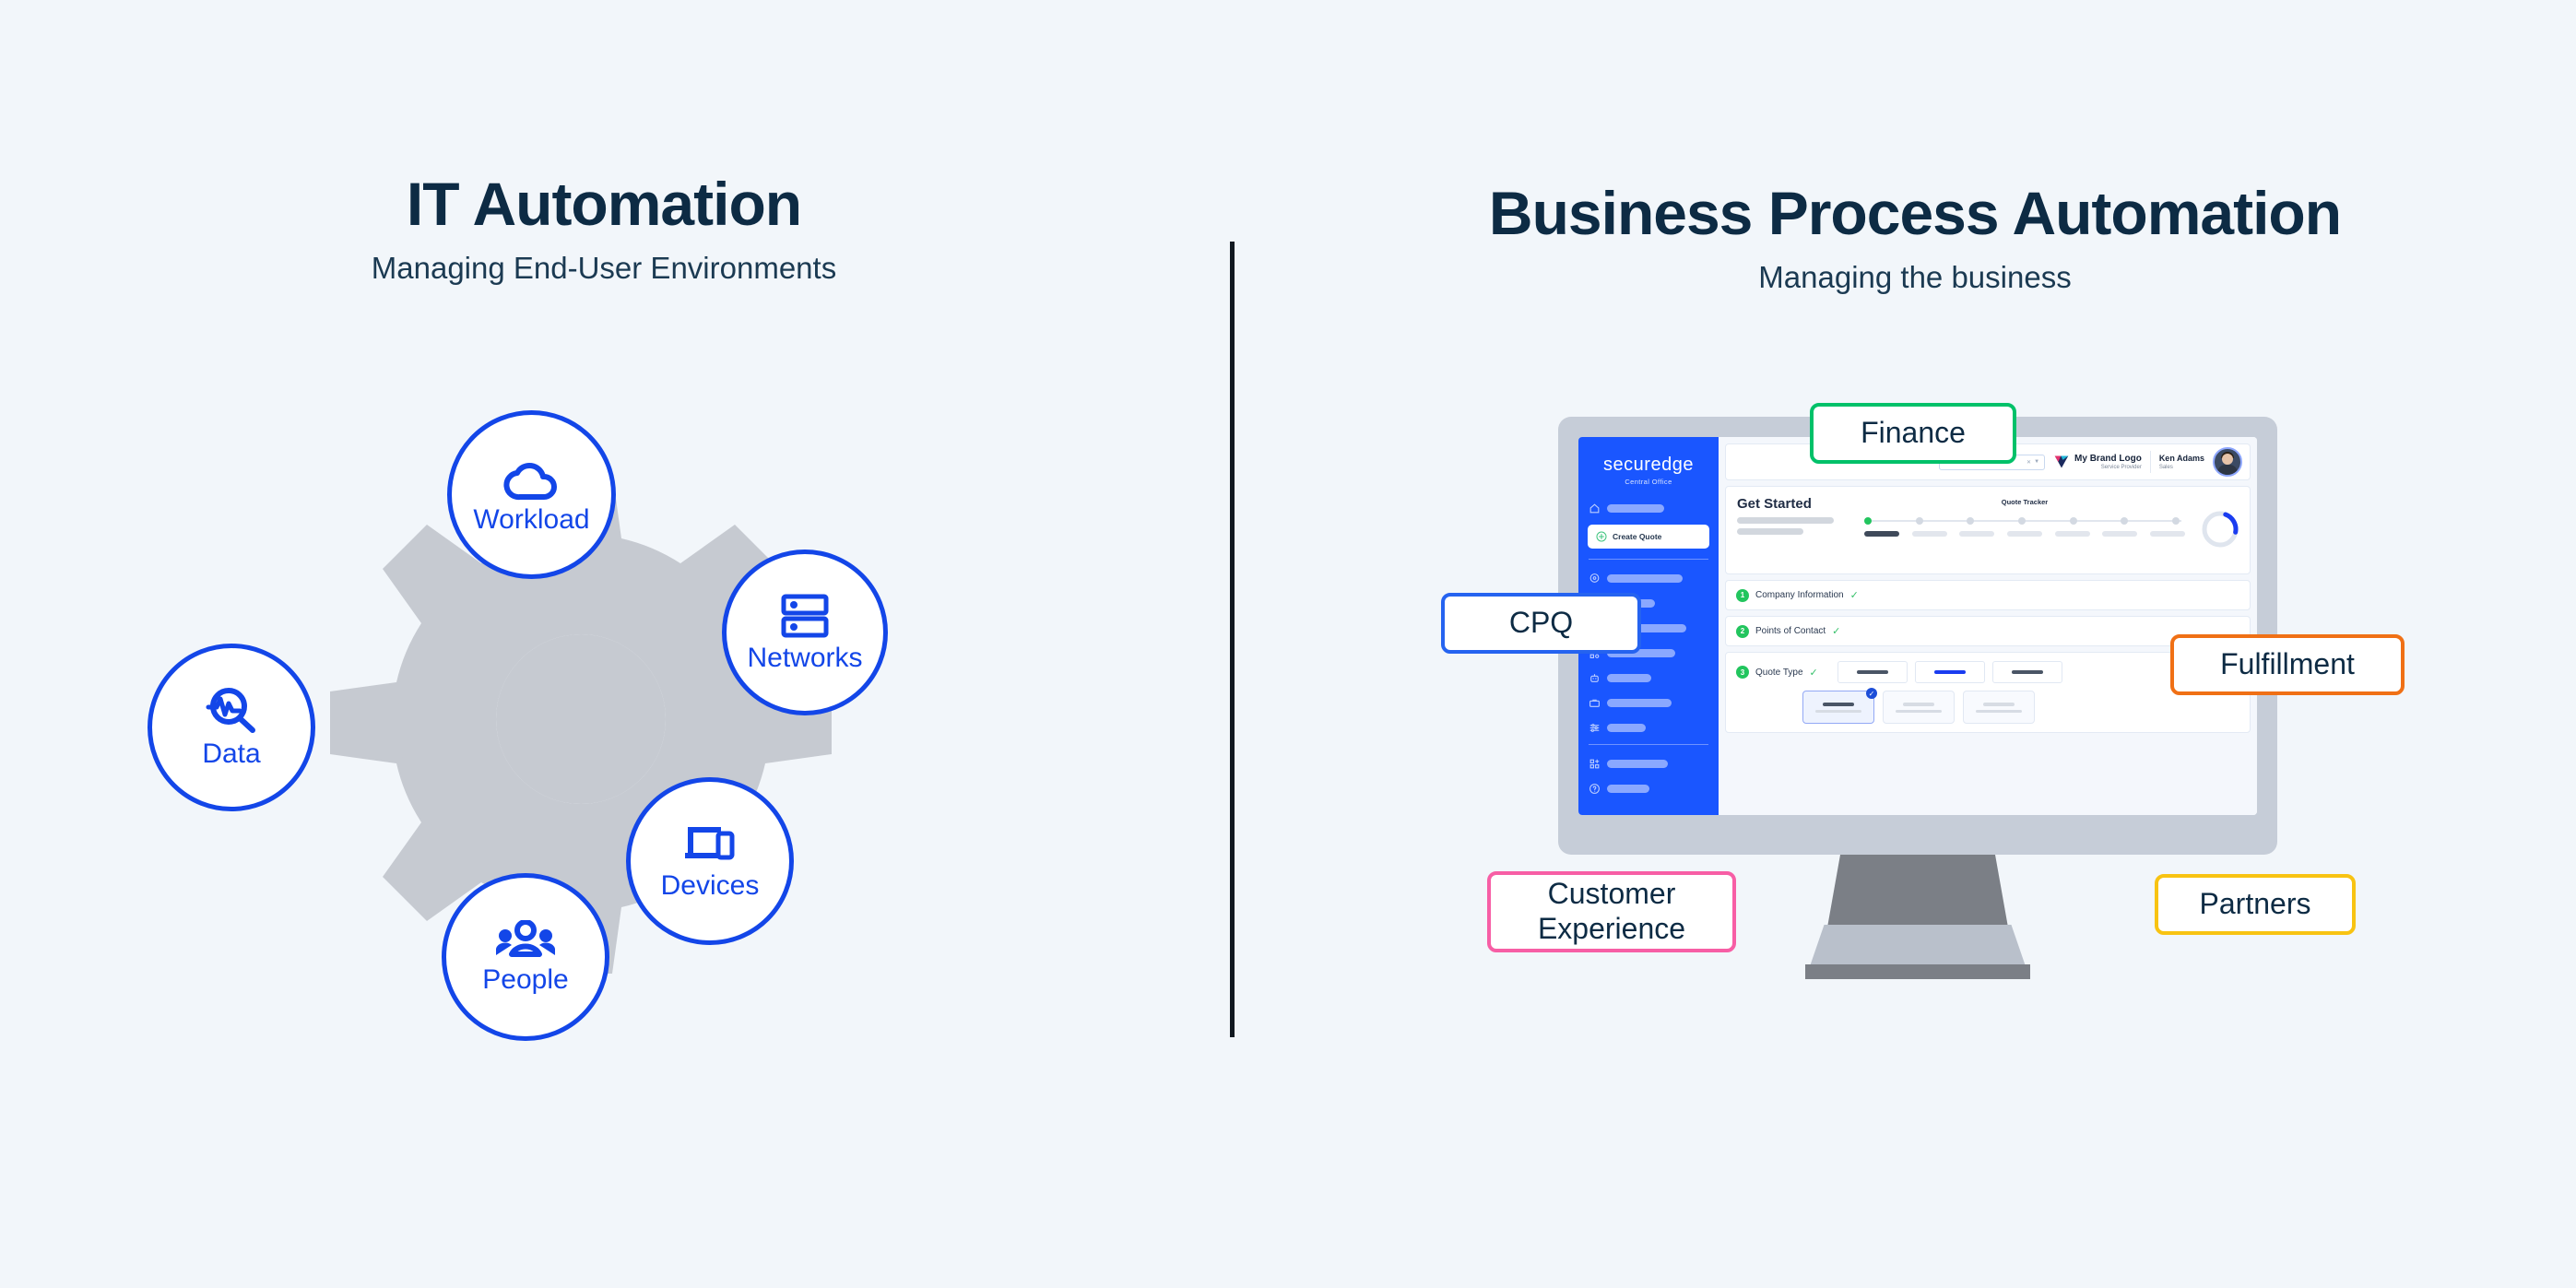 The width and height of the screenshot is (2576, 1288). What do you see at coordinates (2220, 529) in the screenshot?
I see `progress-donut` at bounding box center [2220, 529].